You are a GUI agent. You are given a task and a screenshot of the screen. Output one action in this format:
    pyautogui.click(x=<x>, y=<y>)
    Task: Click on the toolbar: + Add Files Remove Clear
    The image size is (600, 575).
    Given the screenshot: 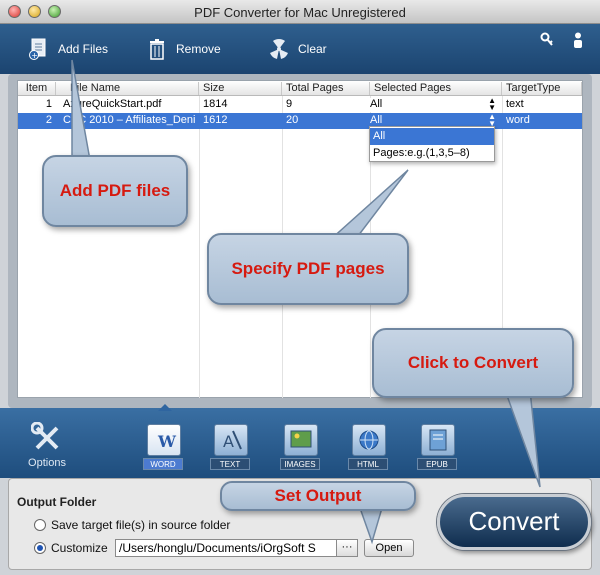 What is the action you would take?
    pyautogui.click(x=300, y=49)
    